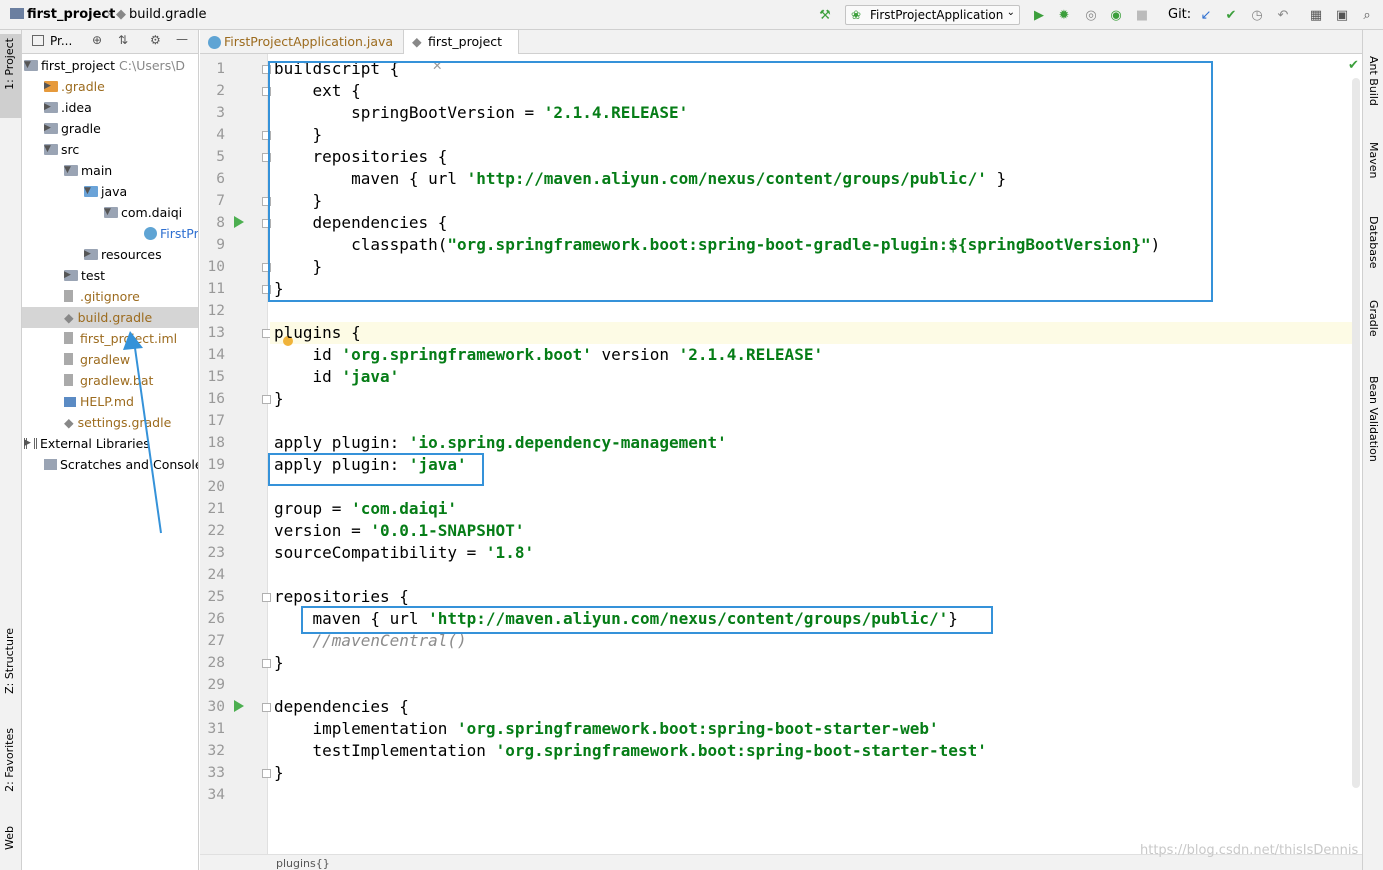 The width and height of the screenshot is (1383, 870). I want to click on line-number: 15, so click(216, 377).